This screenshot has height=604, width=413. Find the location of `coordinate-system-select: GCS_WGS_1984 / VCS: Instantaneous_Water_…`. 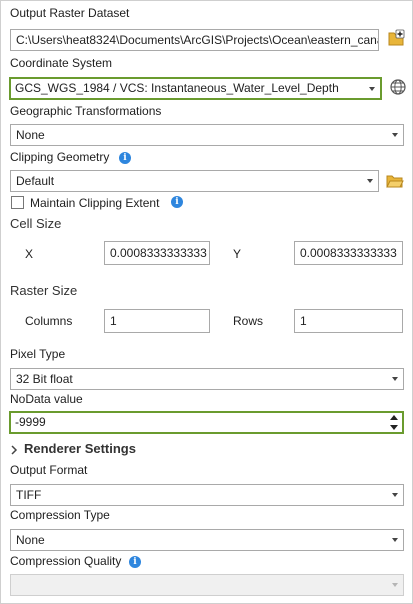

coordinate-system-select: GCS_WGS_1984 / VCS: Instantaneous_Water_… is located at coordinates (195, 88).